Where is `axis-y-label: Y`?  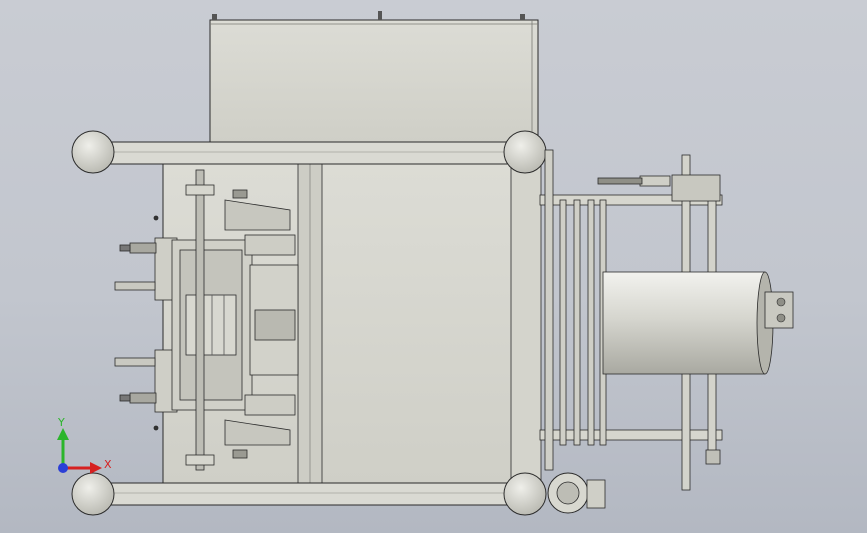 axis-y-label: Y is located at coordinates (61, 422).